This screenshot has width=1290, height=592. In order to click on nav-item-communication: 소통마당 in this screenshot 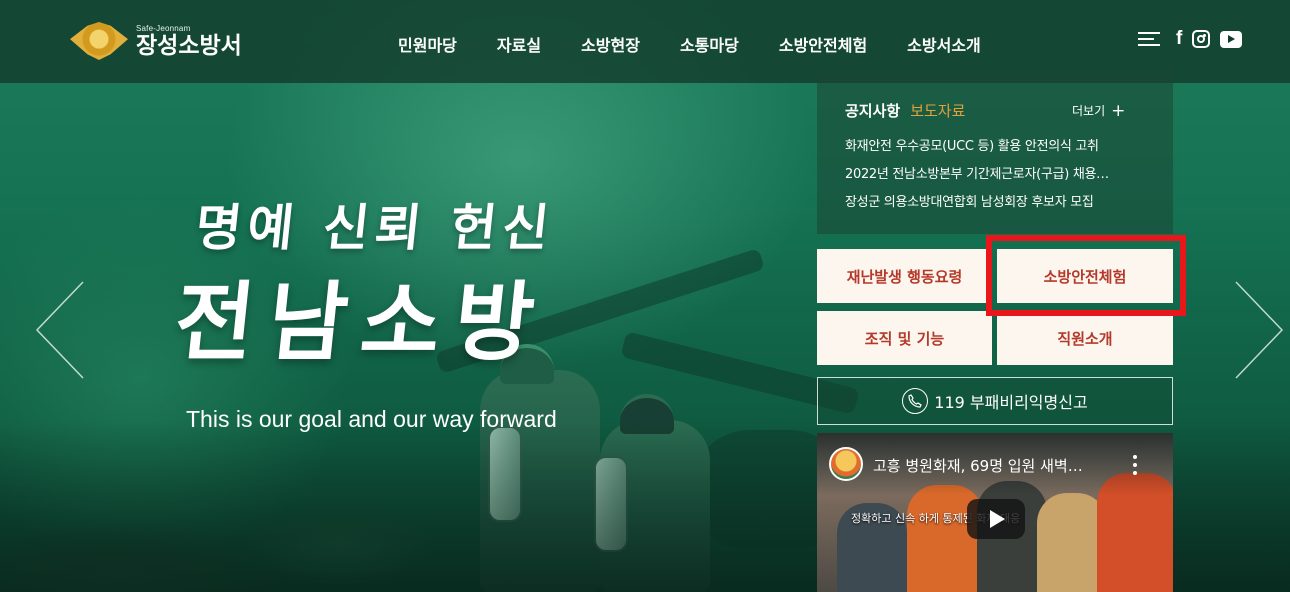, I will do `click(709, 44)`.